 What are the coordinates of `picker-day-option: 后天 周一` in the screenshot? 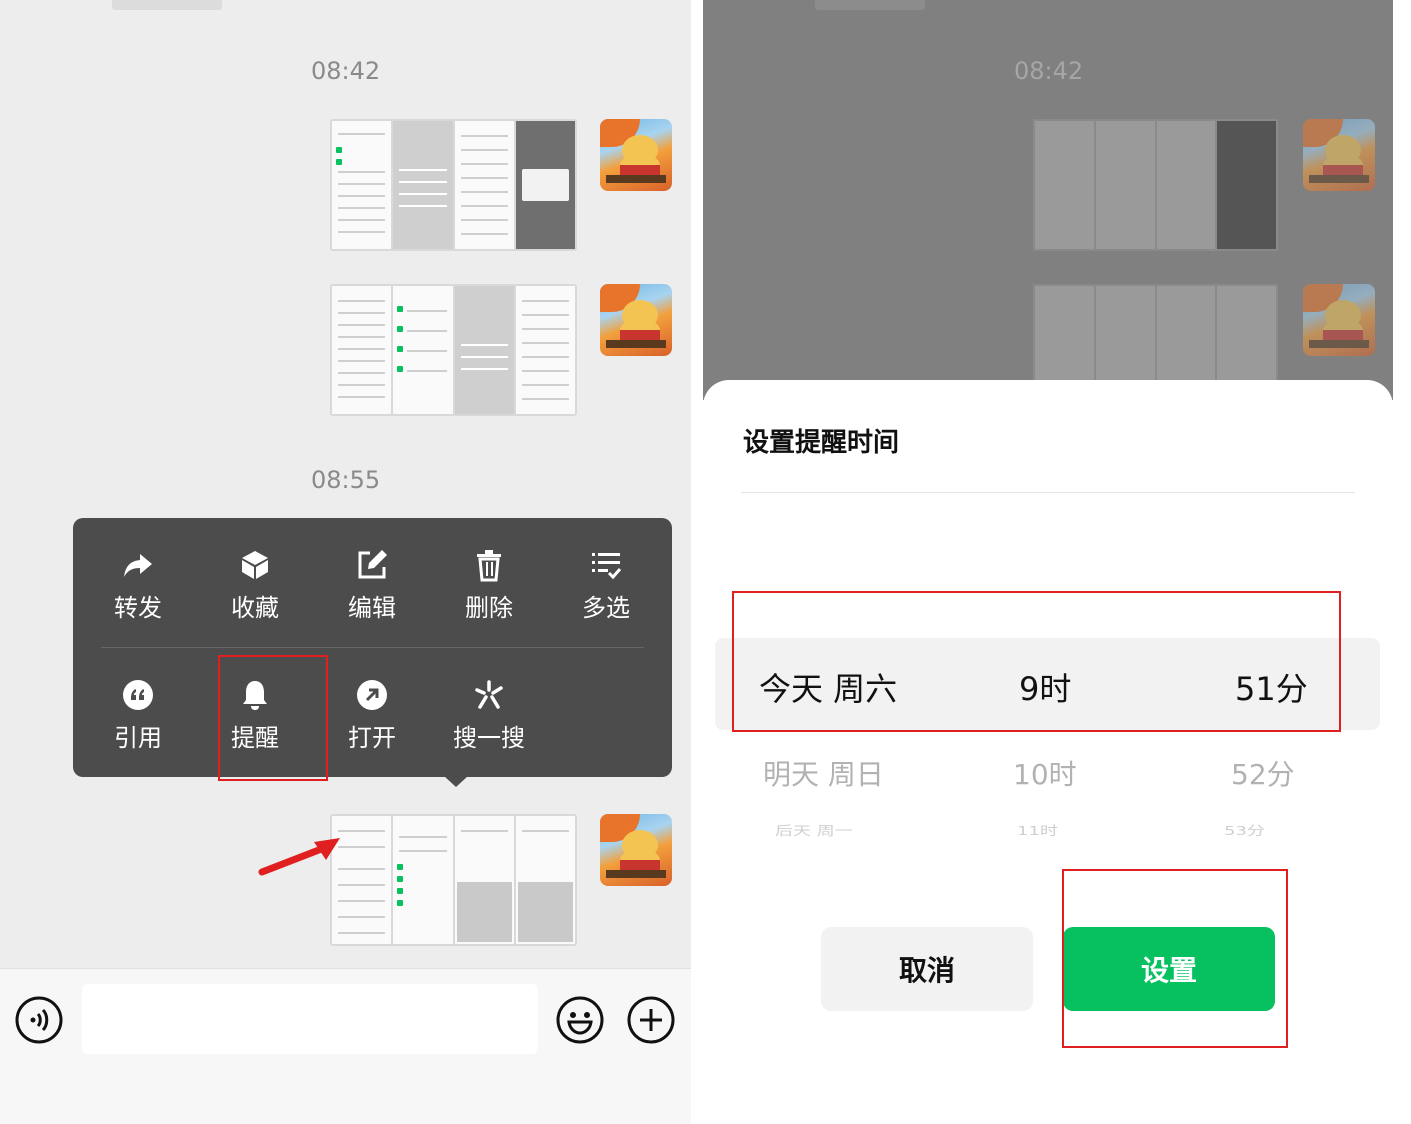 It's located at (814, 830).